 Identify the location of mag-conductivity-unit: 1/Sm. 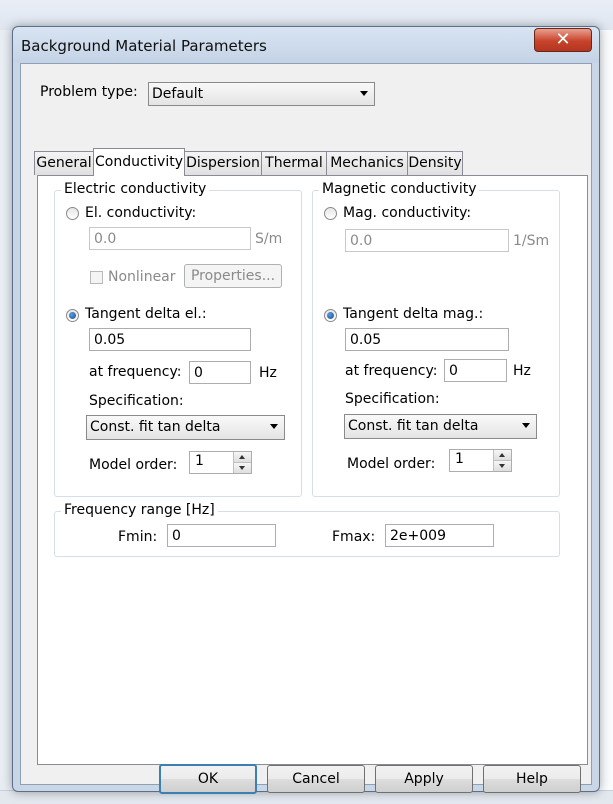
(531, 241).